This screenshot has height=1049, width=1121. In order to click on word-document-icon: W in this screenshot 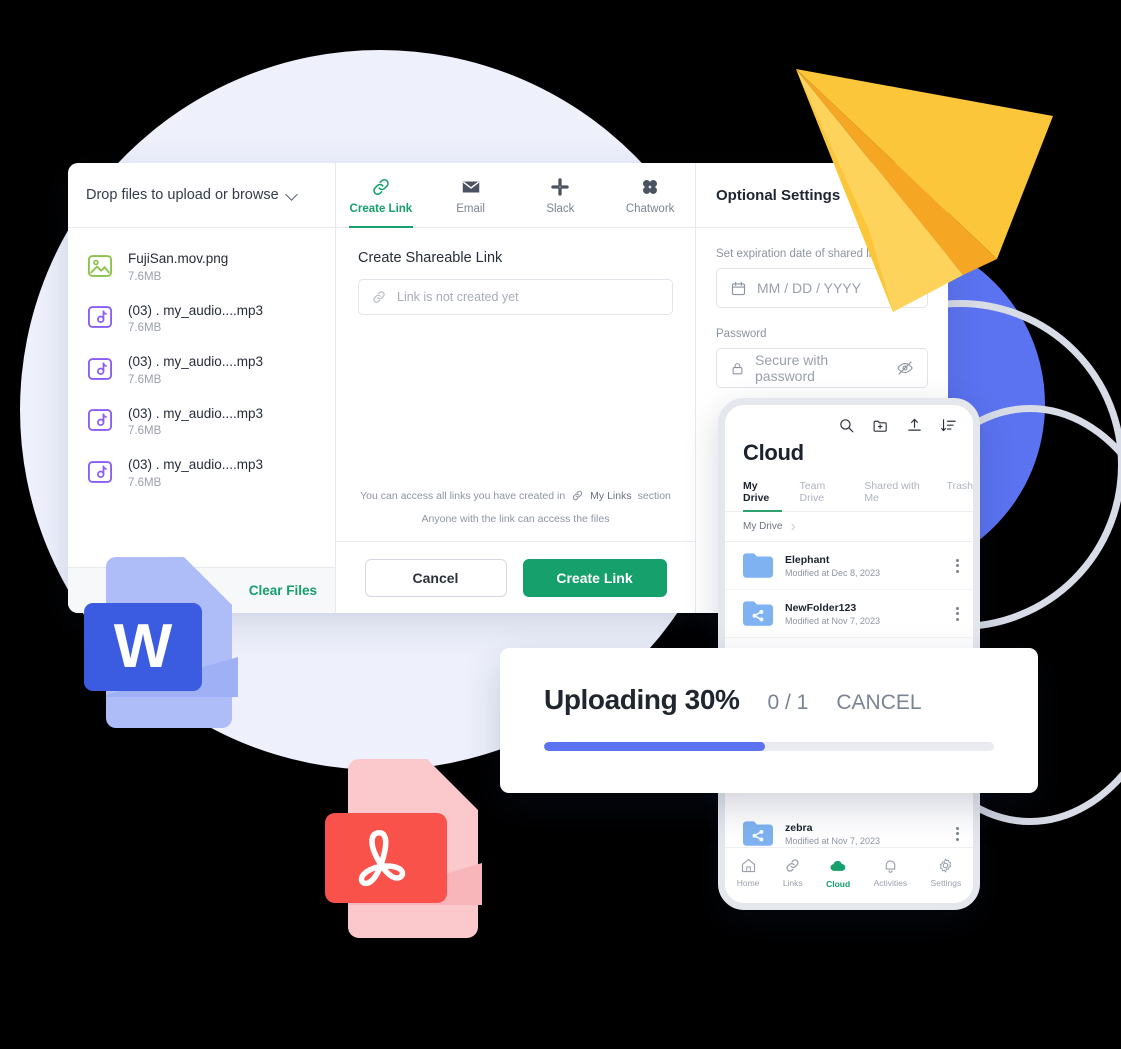, I will do `click(161, 642)`.